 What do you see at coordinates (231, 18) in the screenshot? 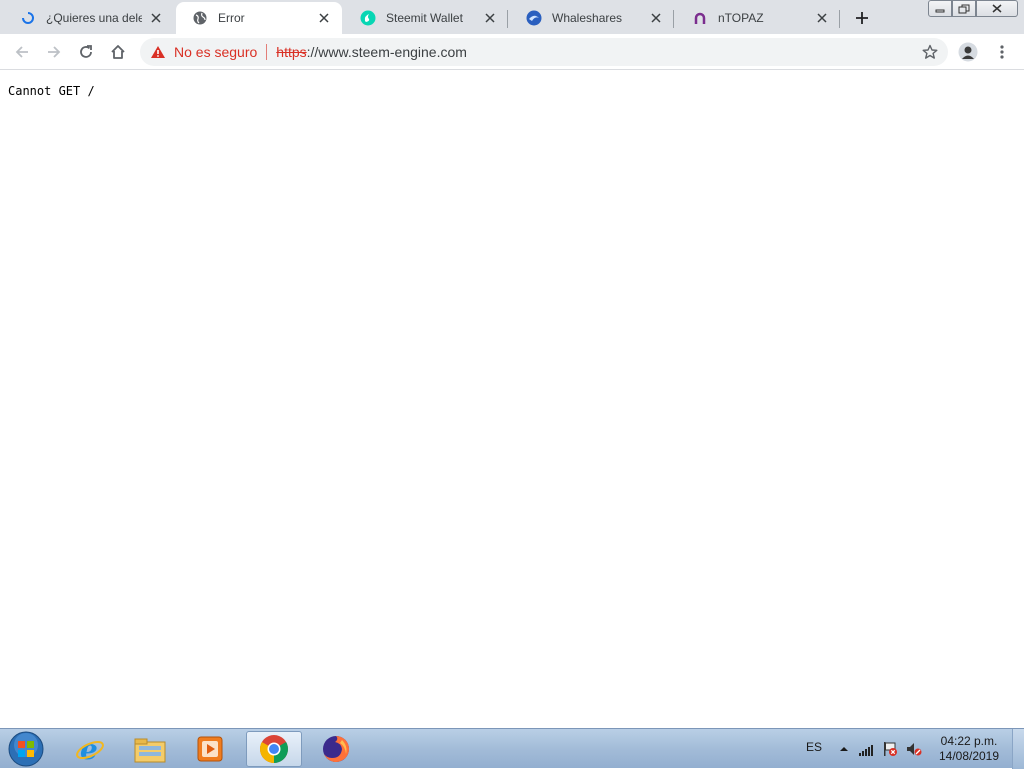
I see `tab-title: Error` at bounding box center [231, 18].